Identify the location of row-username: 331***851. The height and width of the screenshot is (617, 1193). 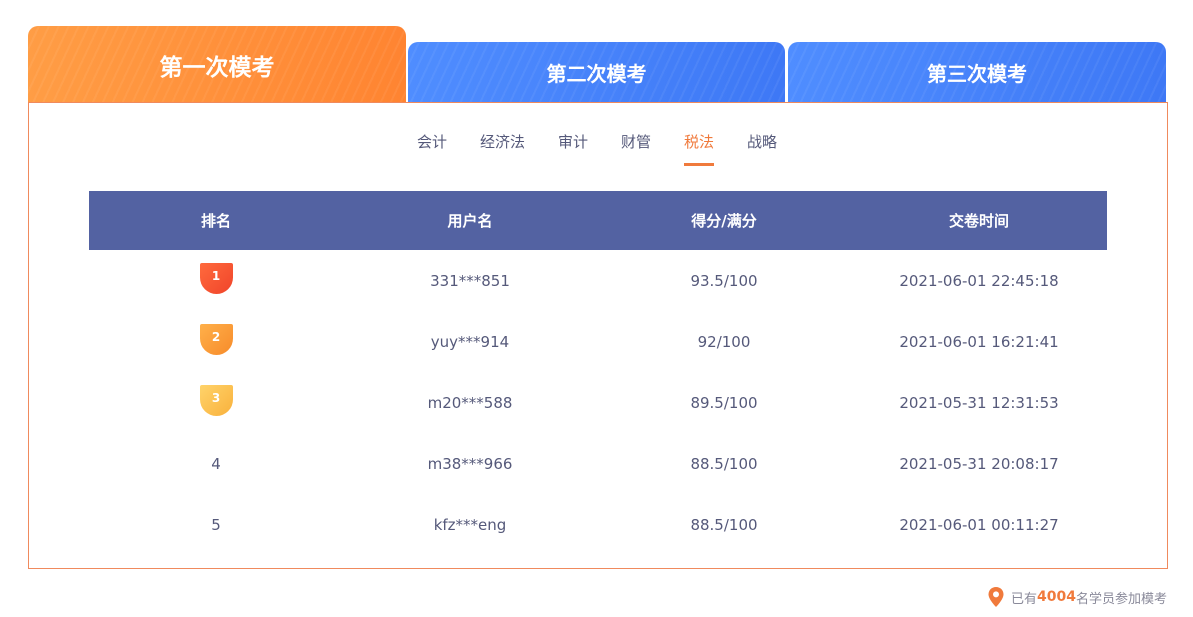
(470, 281).